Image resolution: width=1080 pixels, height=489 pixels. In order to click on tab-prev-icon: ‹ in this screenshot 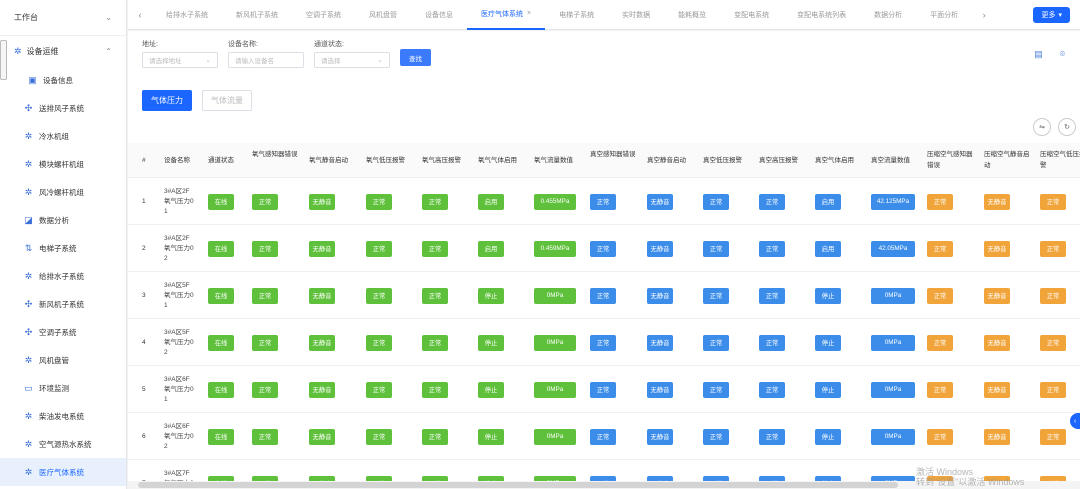, I will do `click(140, 15)`.